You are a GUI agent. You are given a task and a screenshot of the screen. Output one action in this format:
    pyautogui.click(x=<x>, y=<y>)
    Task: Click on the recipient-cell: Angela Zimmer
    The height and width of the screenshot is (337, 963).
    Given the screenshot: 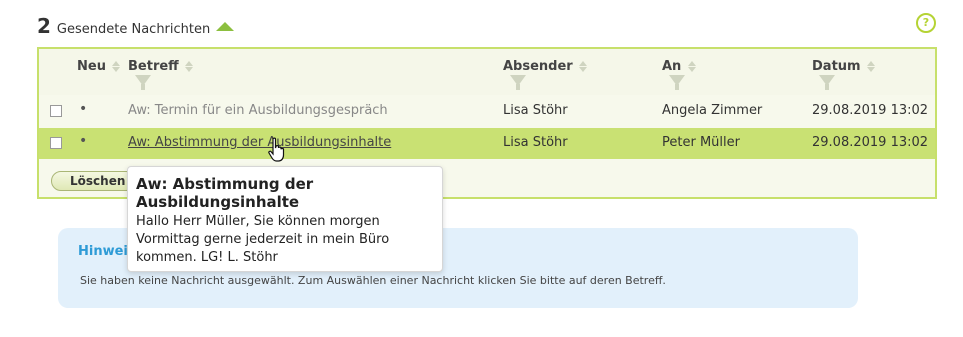 What is the action you would take?
    pyautogui.click(x=712, y=110)
    